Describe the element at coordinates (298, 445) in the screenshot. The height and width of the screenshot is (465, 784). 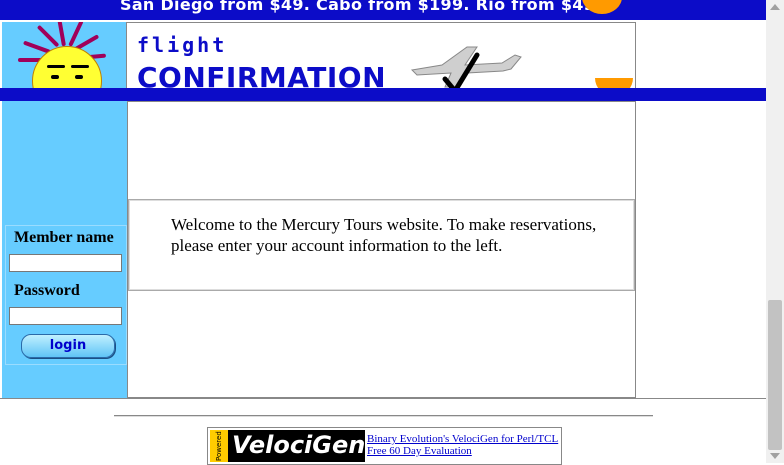
I see `velocigen-logo-text: VelociGen!` at that location.